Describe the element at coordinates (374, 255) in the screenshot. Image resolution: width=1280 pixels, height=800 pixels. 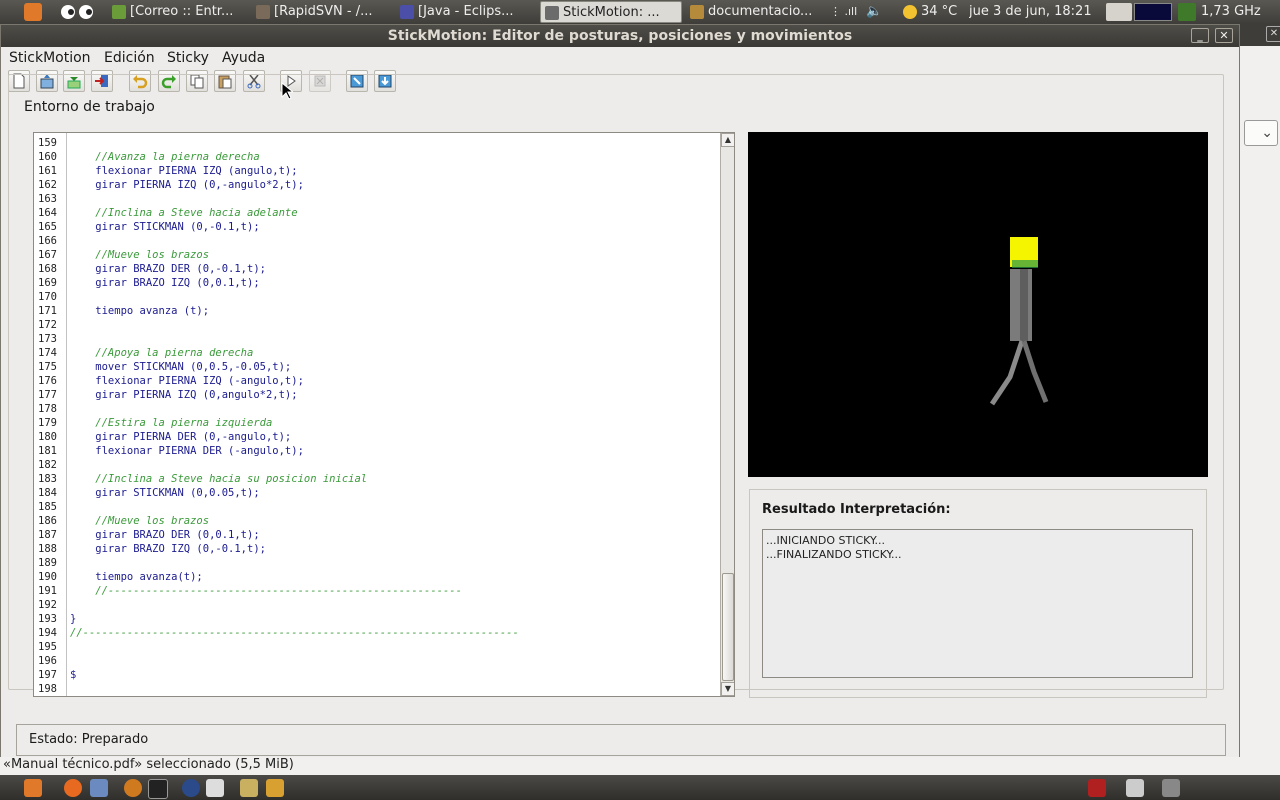
I see `code-line: 167 //Mueve los brazos` at that location.